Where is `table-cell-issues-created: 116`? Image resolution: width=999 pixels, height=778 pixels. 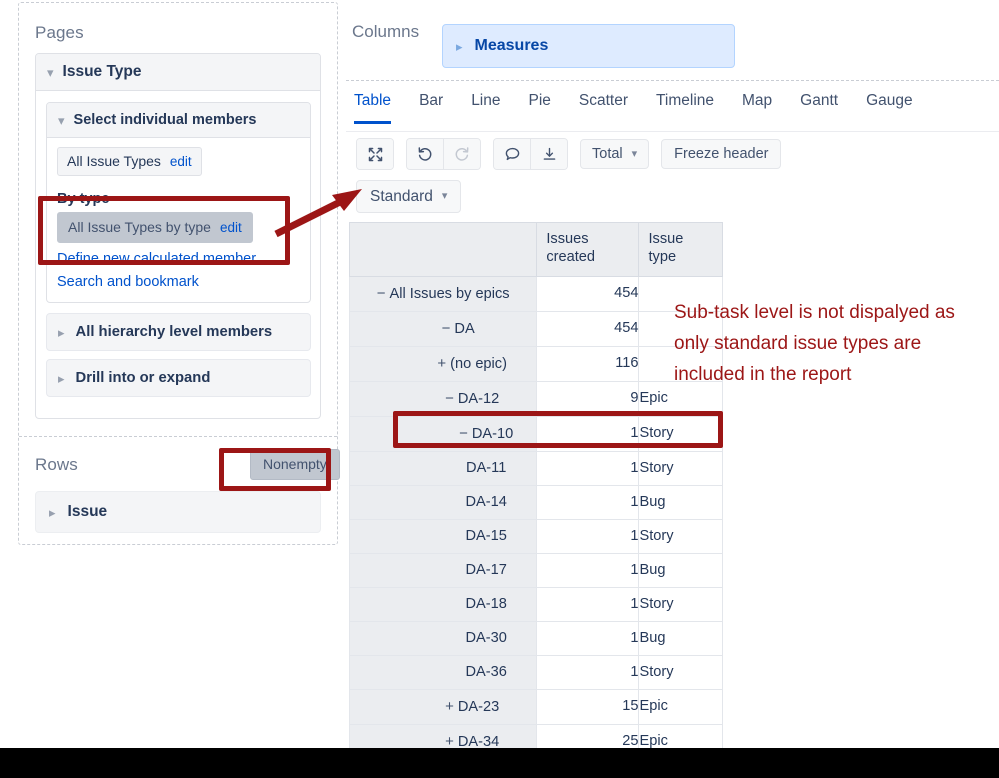
table-cell-issues-created: 116 is located at coordinates (588, 363).